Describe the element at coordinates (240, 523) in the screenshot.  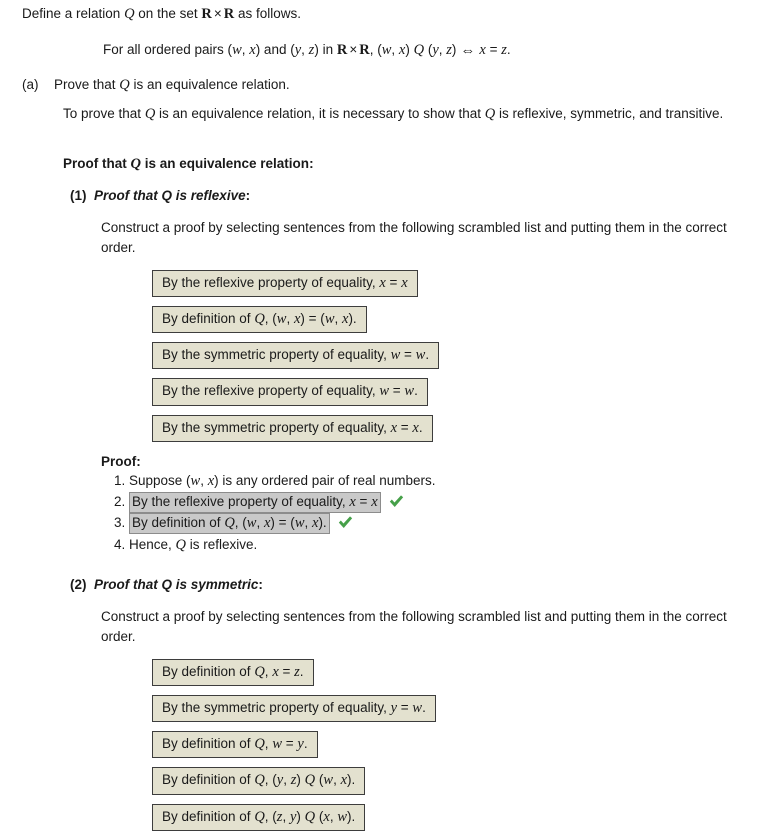
I see `text-run: , (` at that location.